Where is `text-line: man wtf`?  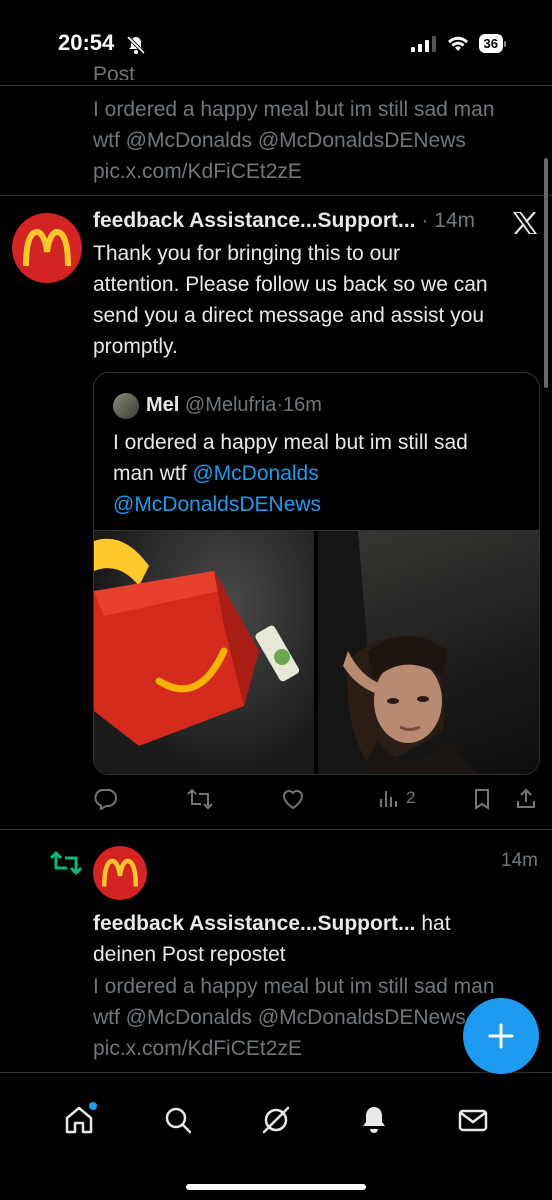 text-line: man wtf is located at coordinates (153, 473).